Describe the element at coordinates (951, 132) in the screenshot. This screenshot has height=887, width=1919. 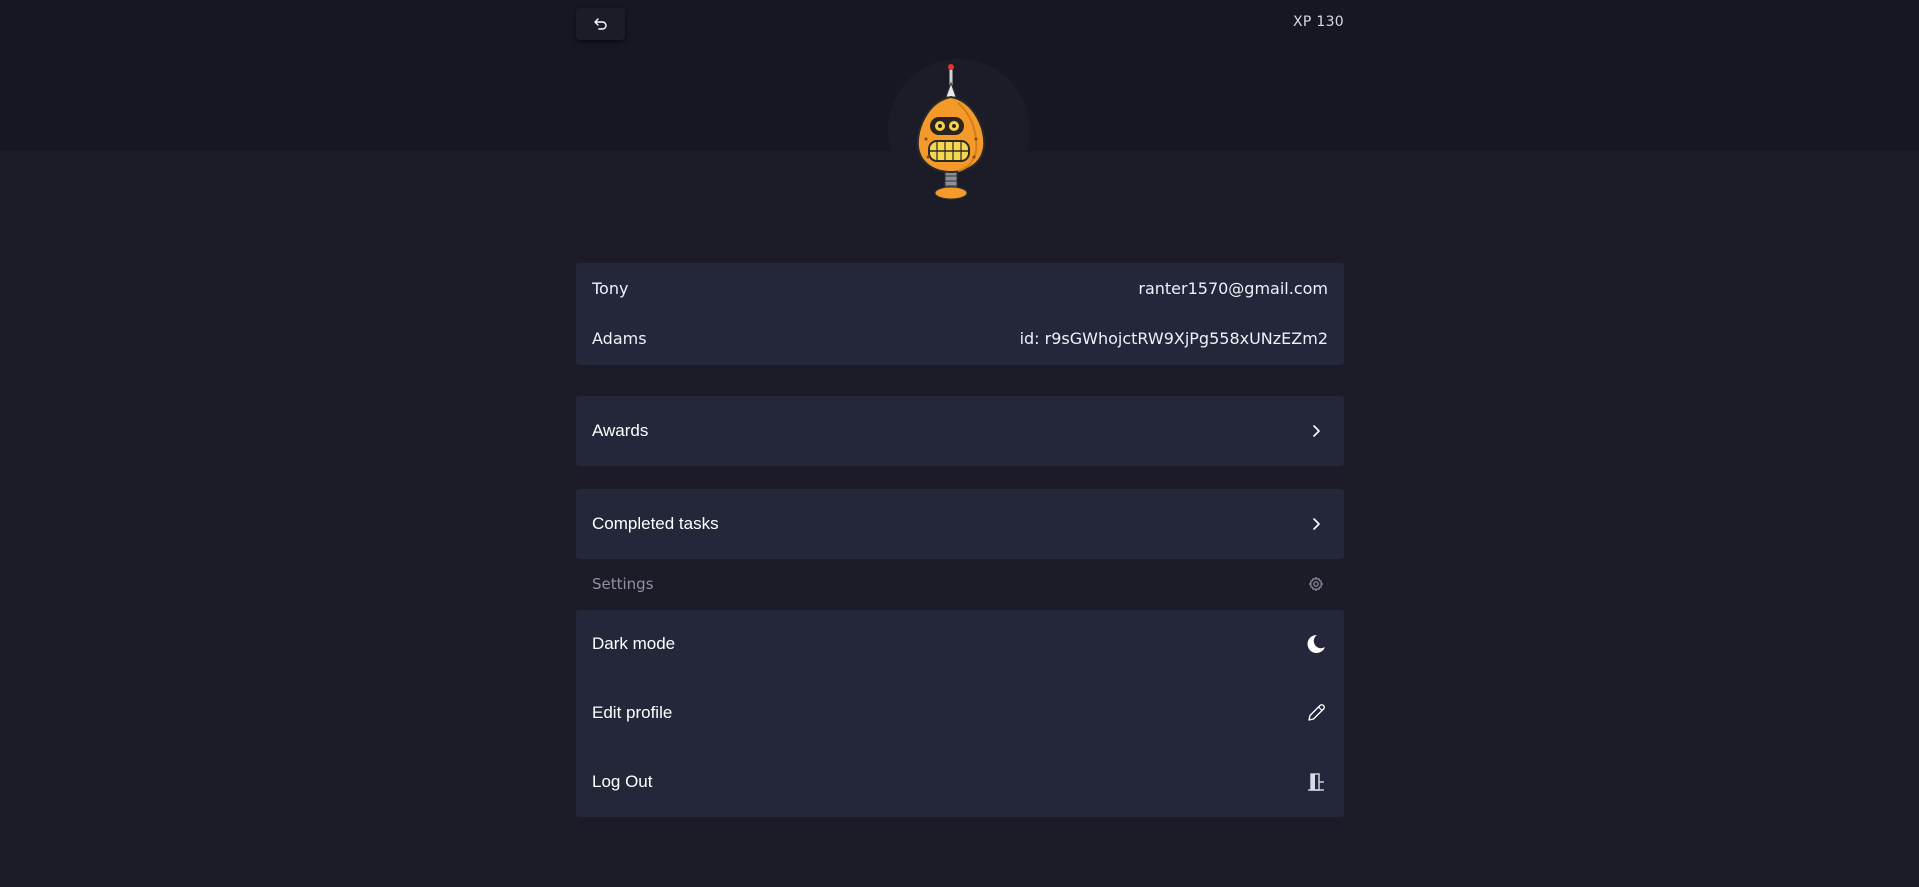
I see `robot-avatar-image` at that location.